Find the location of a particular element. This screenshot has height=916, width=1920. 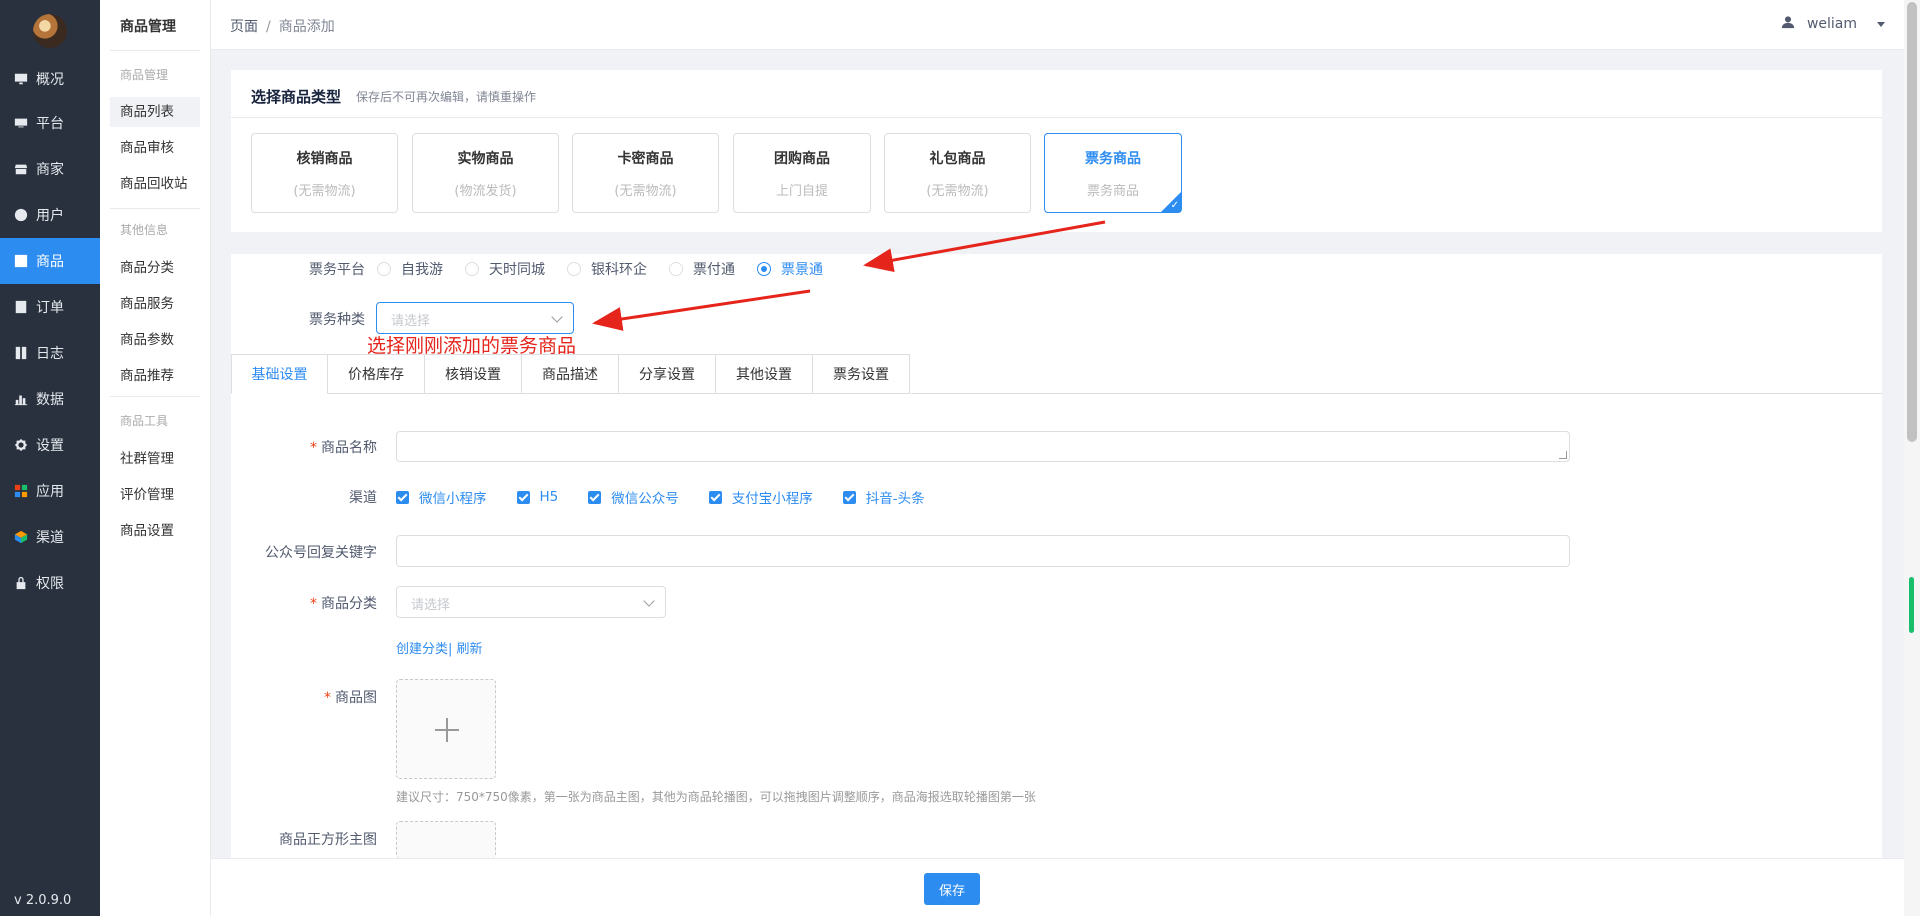

checkbox-label: 支付宝小程序 is located at coordinates (772, 499).